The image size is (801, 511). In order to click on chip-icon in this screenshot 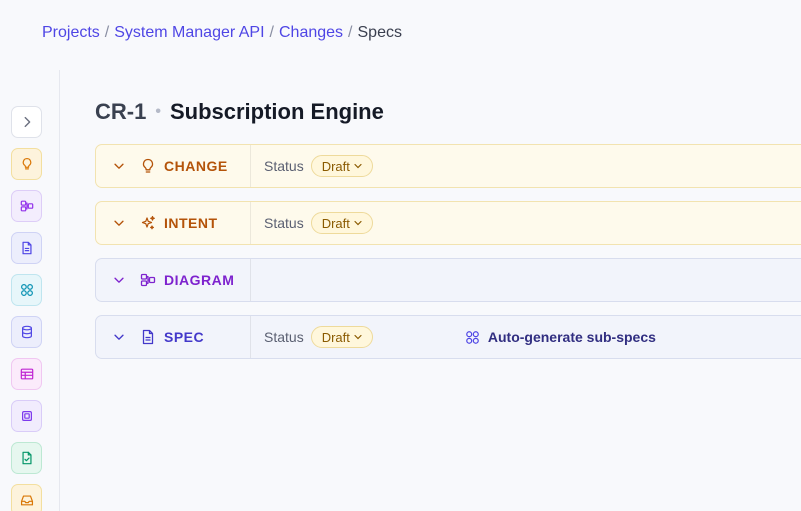, I will do `click(26, 416)`.